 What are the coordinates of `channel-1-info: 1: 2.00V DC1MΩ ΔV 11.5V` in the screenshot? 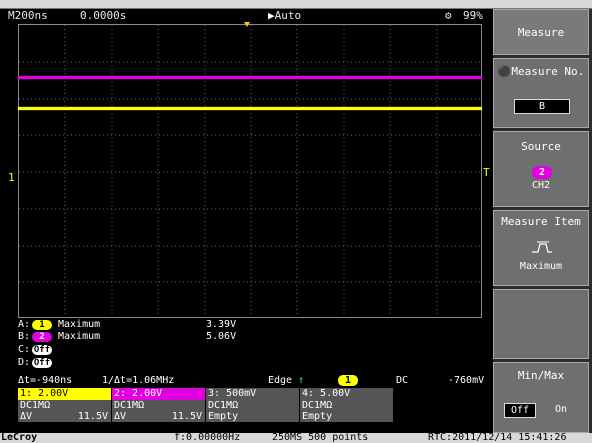 It's located at (64, 410).